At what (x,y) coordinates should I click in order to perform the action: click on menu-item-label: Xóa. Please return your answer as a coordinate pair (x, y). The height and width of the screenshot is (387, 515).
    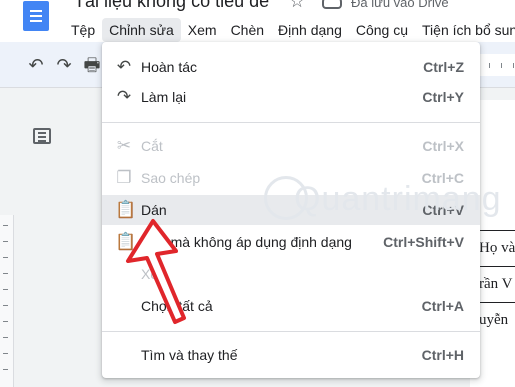
    Looking at the image, I should click on (153, 274).